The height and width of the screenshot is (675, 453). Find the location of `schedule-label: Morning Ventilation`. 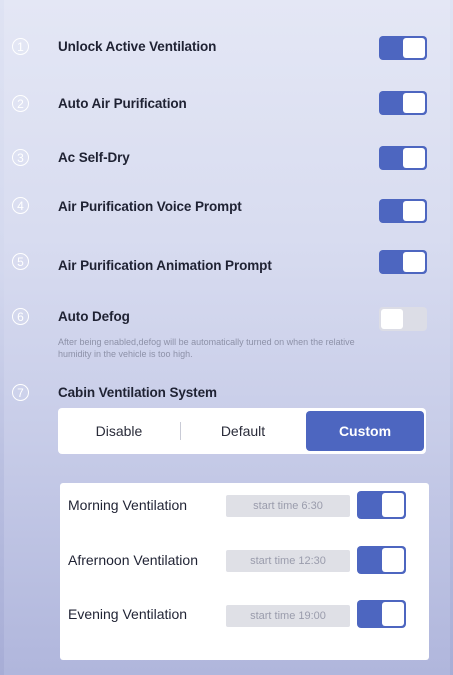

schedule-label: Morning Ventilation is located at coordinates (128, 505).